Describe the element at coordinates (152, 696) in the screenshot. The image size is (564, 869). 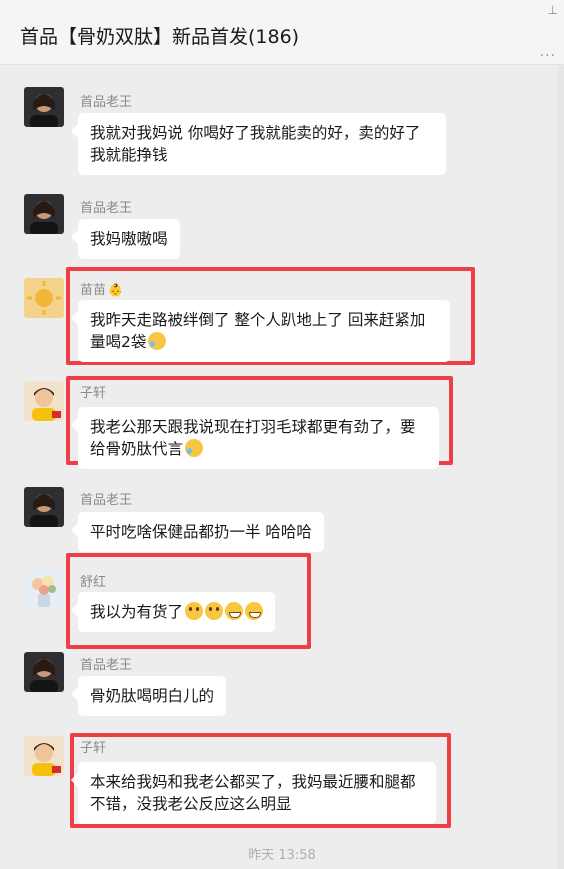
I see `message-bubble: 骨奶肽喝明白儿的` at that location.